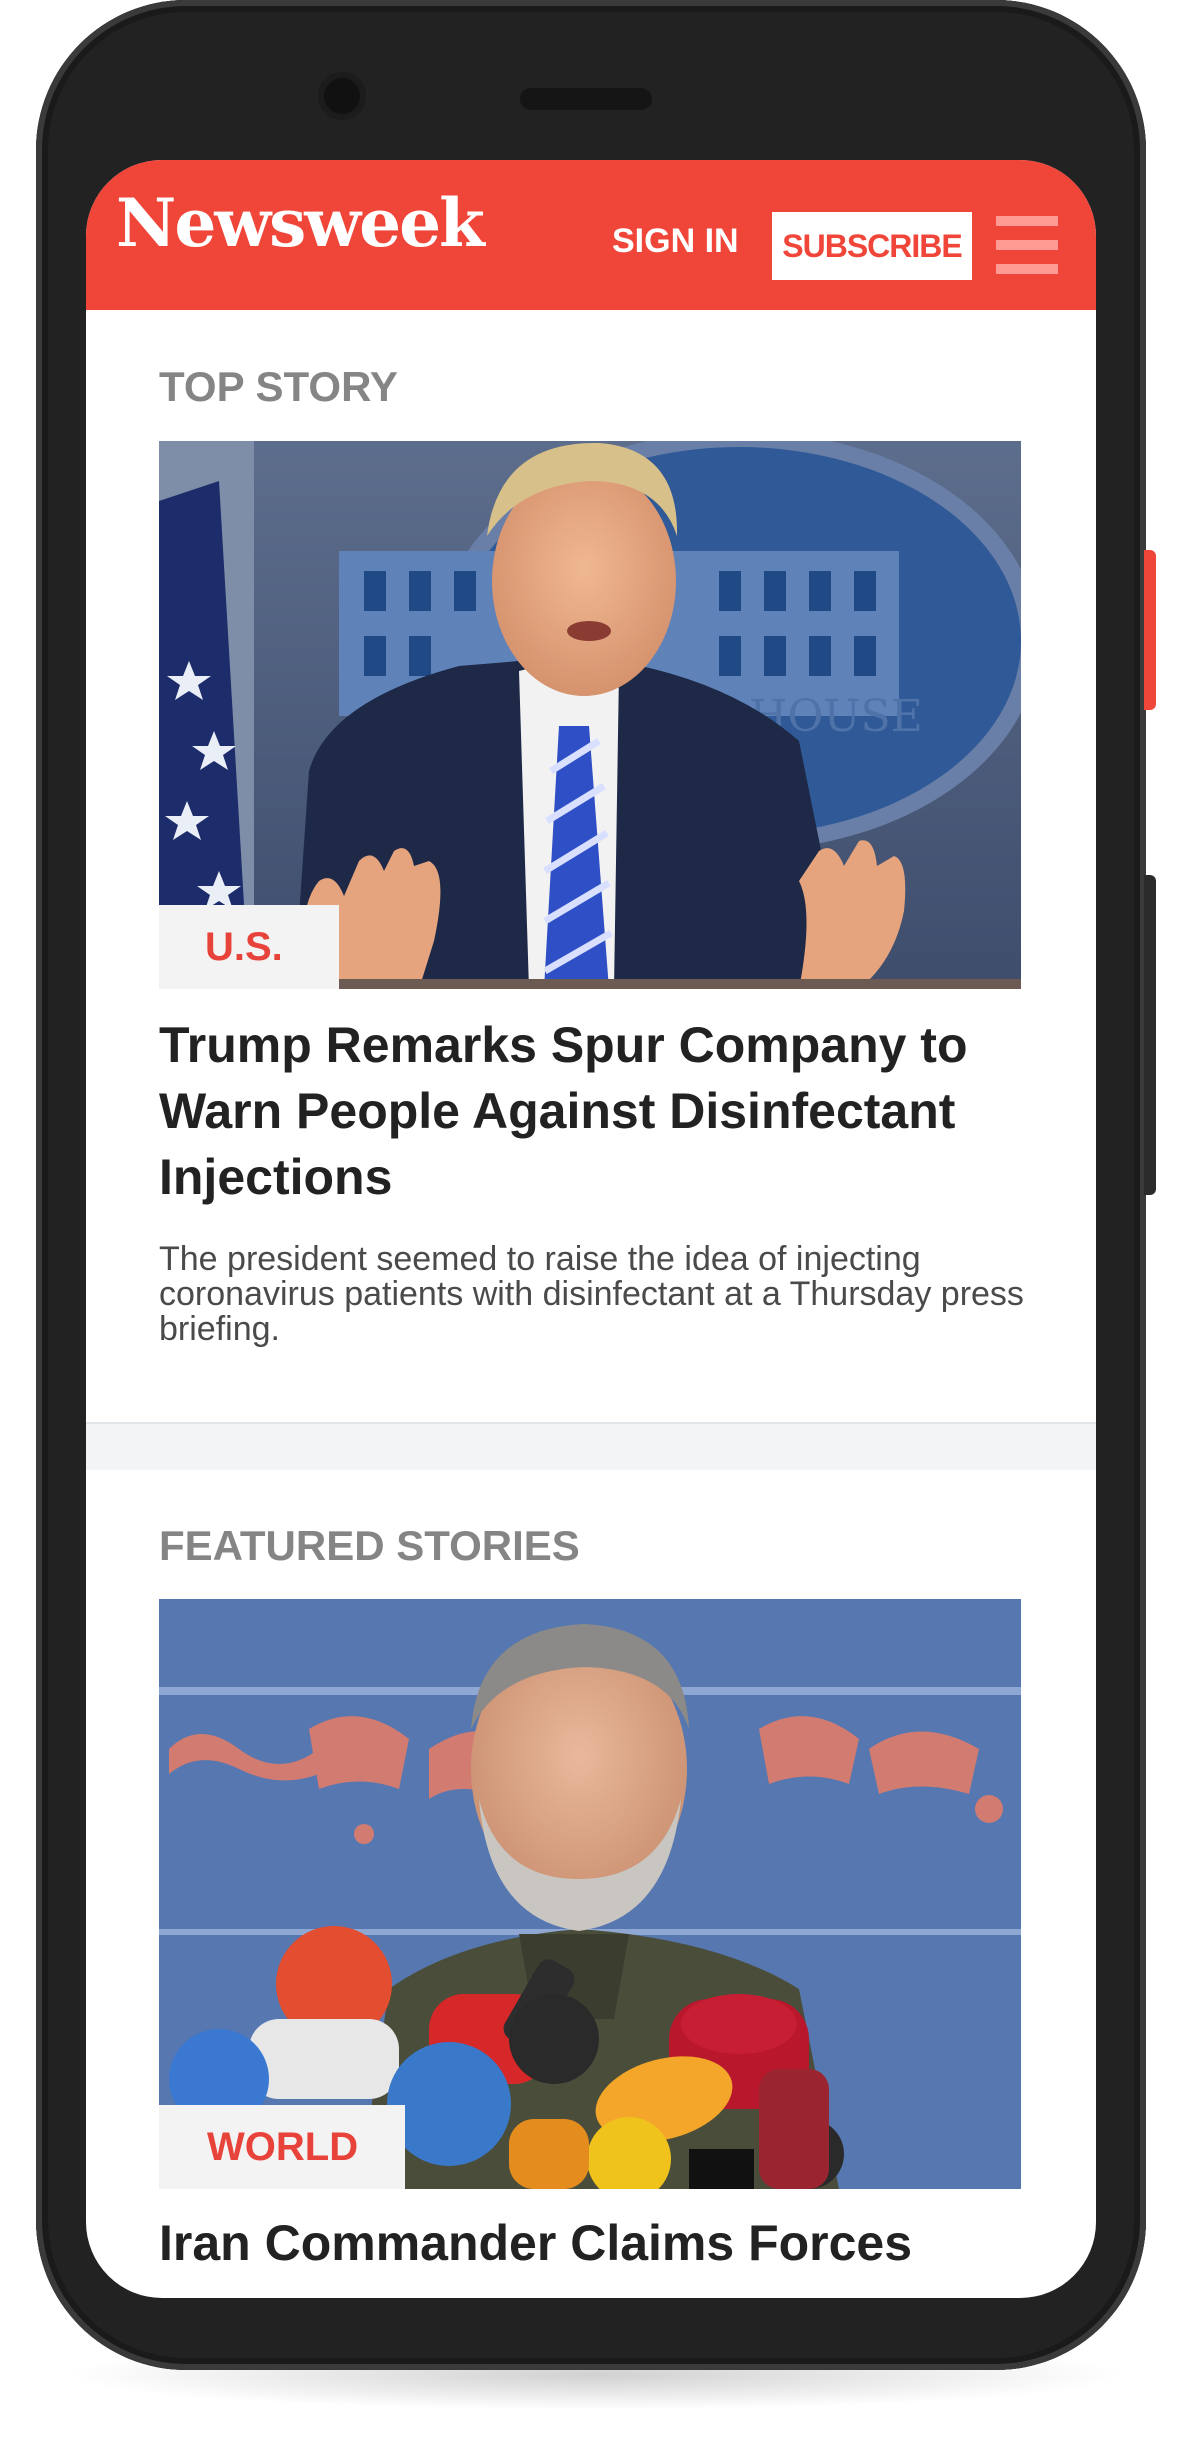  What do you see at coordinates (586, 99) in the screenshot?
I see `earpiece-speaker` at bounding box center [586, 99].